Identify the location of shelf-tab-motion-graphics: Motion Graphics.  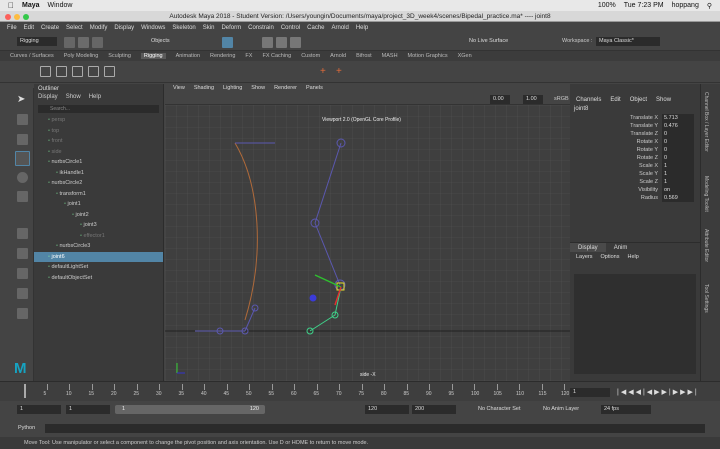
(428, 56).